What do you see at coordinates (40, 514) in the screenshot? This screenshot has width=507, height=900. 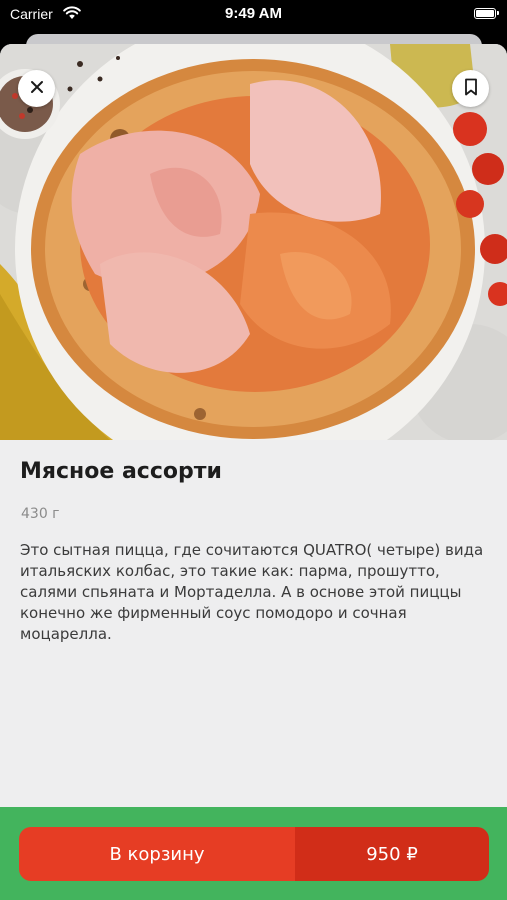 I see `product-weight: 430 г` at bounding box center [40, 514].